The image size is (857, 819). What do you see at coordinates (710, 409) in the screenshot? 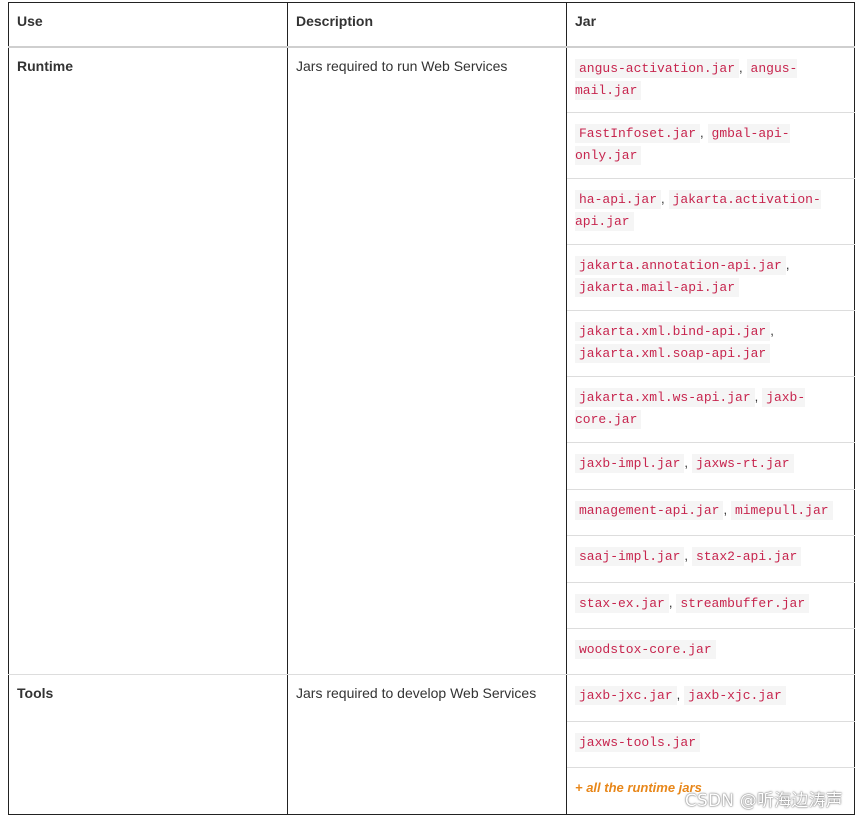
I see `jar-cell: jakarta.xml.ws-api.jar, jaxb-core.jar` at bounding box center [710, 409].